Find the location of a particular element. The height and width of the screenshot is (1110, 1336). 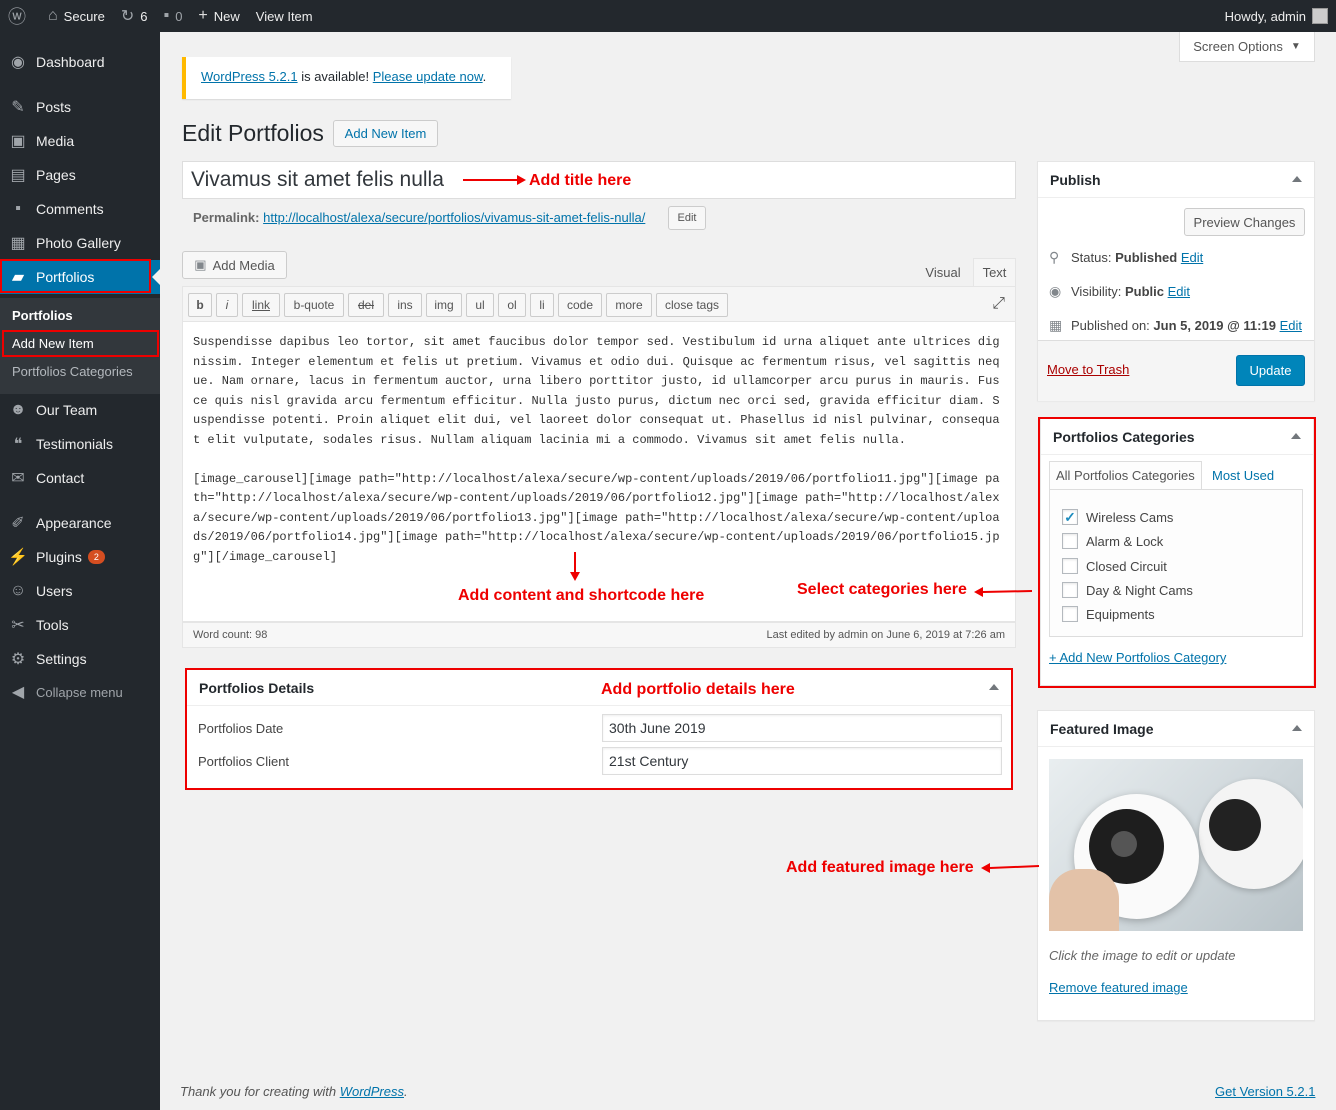

visibility-row: ◉ Visibility: Public Edit is located at coordinates (1120, 291).